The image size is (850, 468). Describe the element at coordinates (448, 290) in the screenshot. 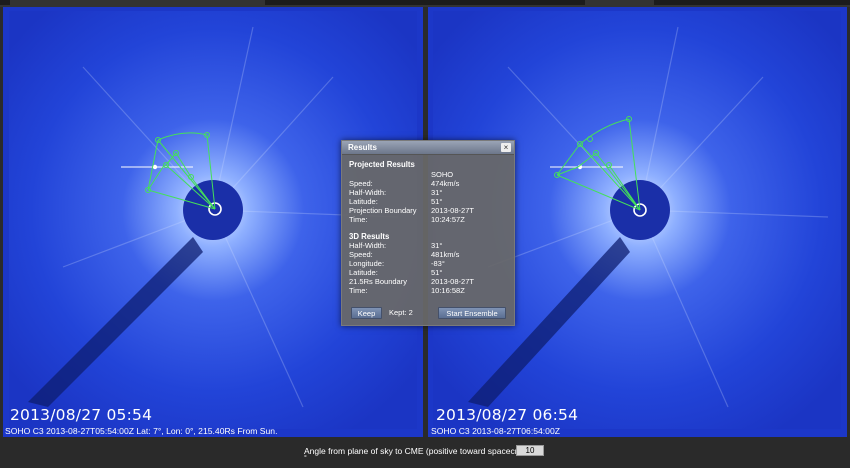

I see `result-value: 10:16:58Z` at that location.